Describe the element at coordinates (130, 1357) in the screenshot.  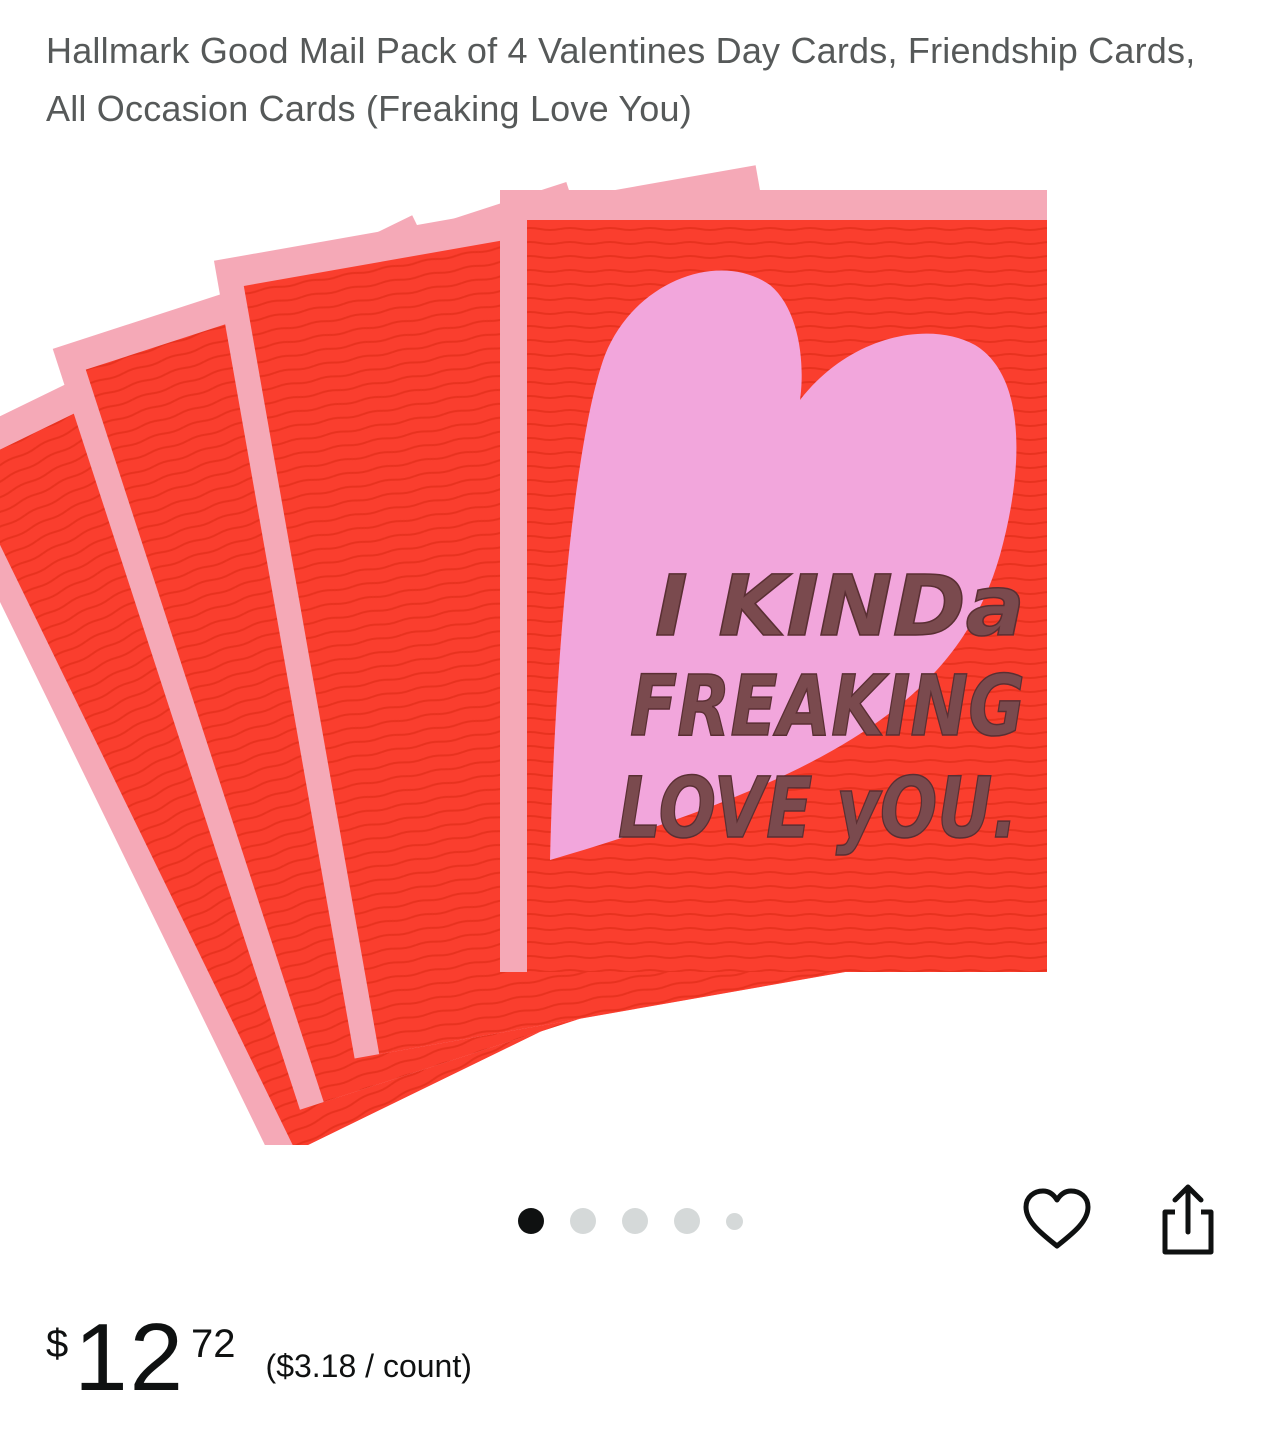
I see `price-whole: 12` at that location.